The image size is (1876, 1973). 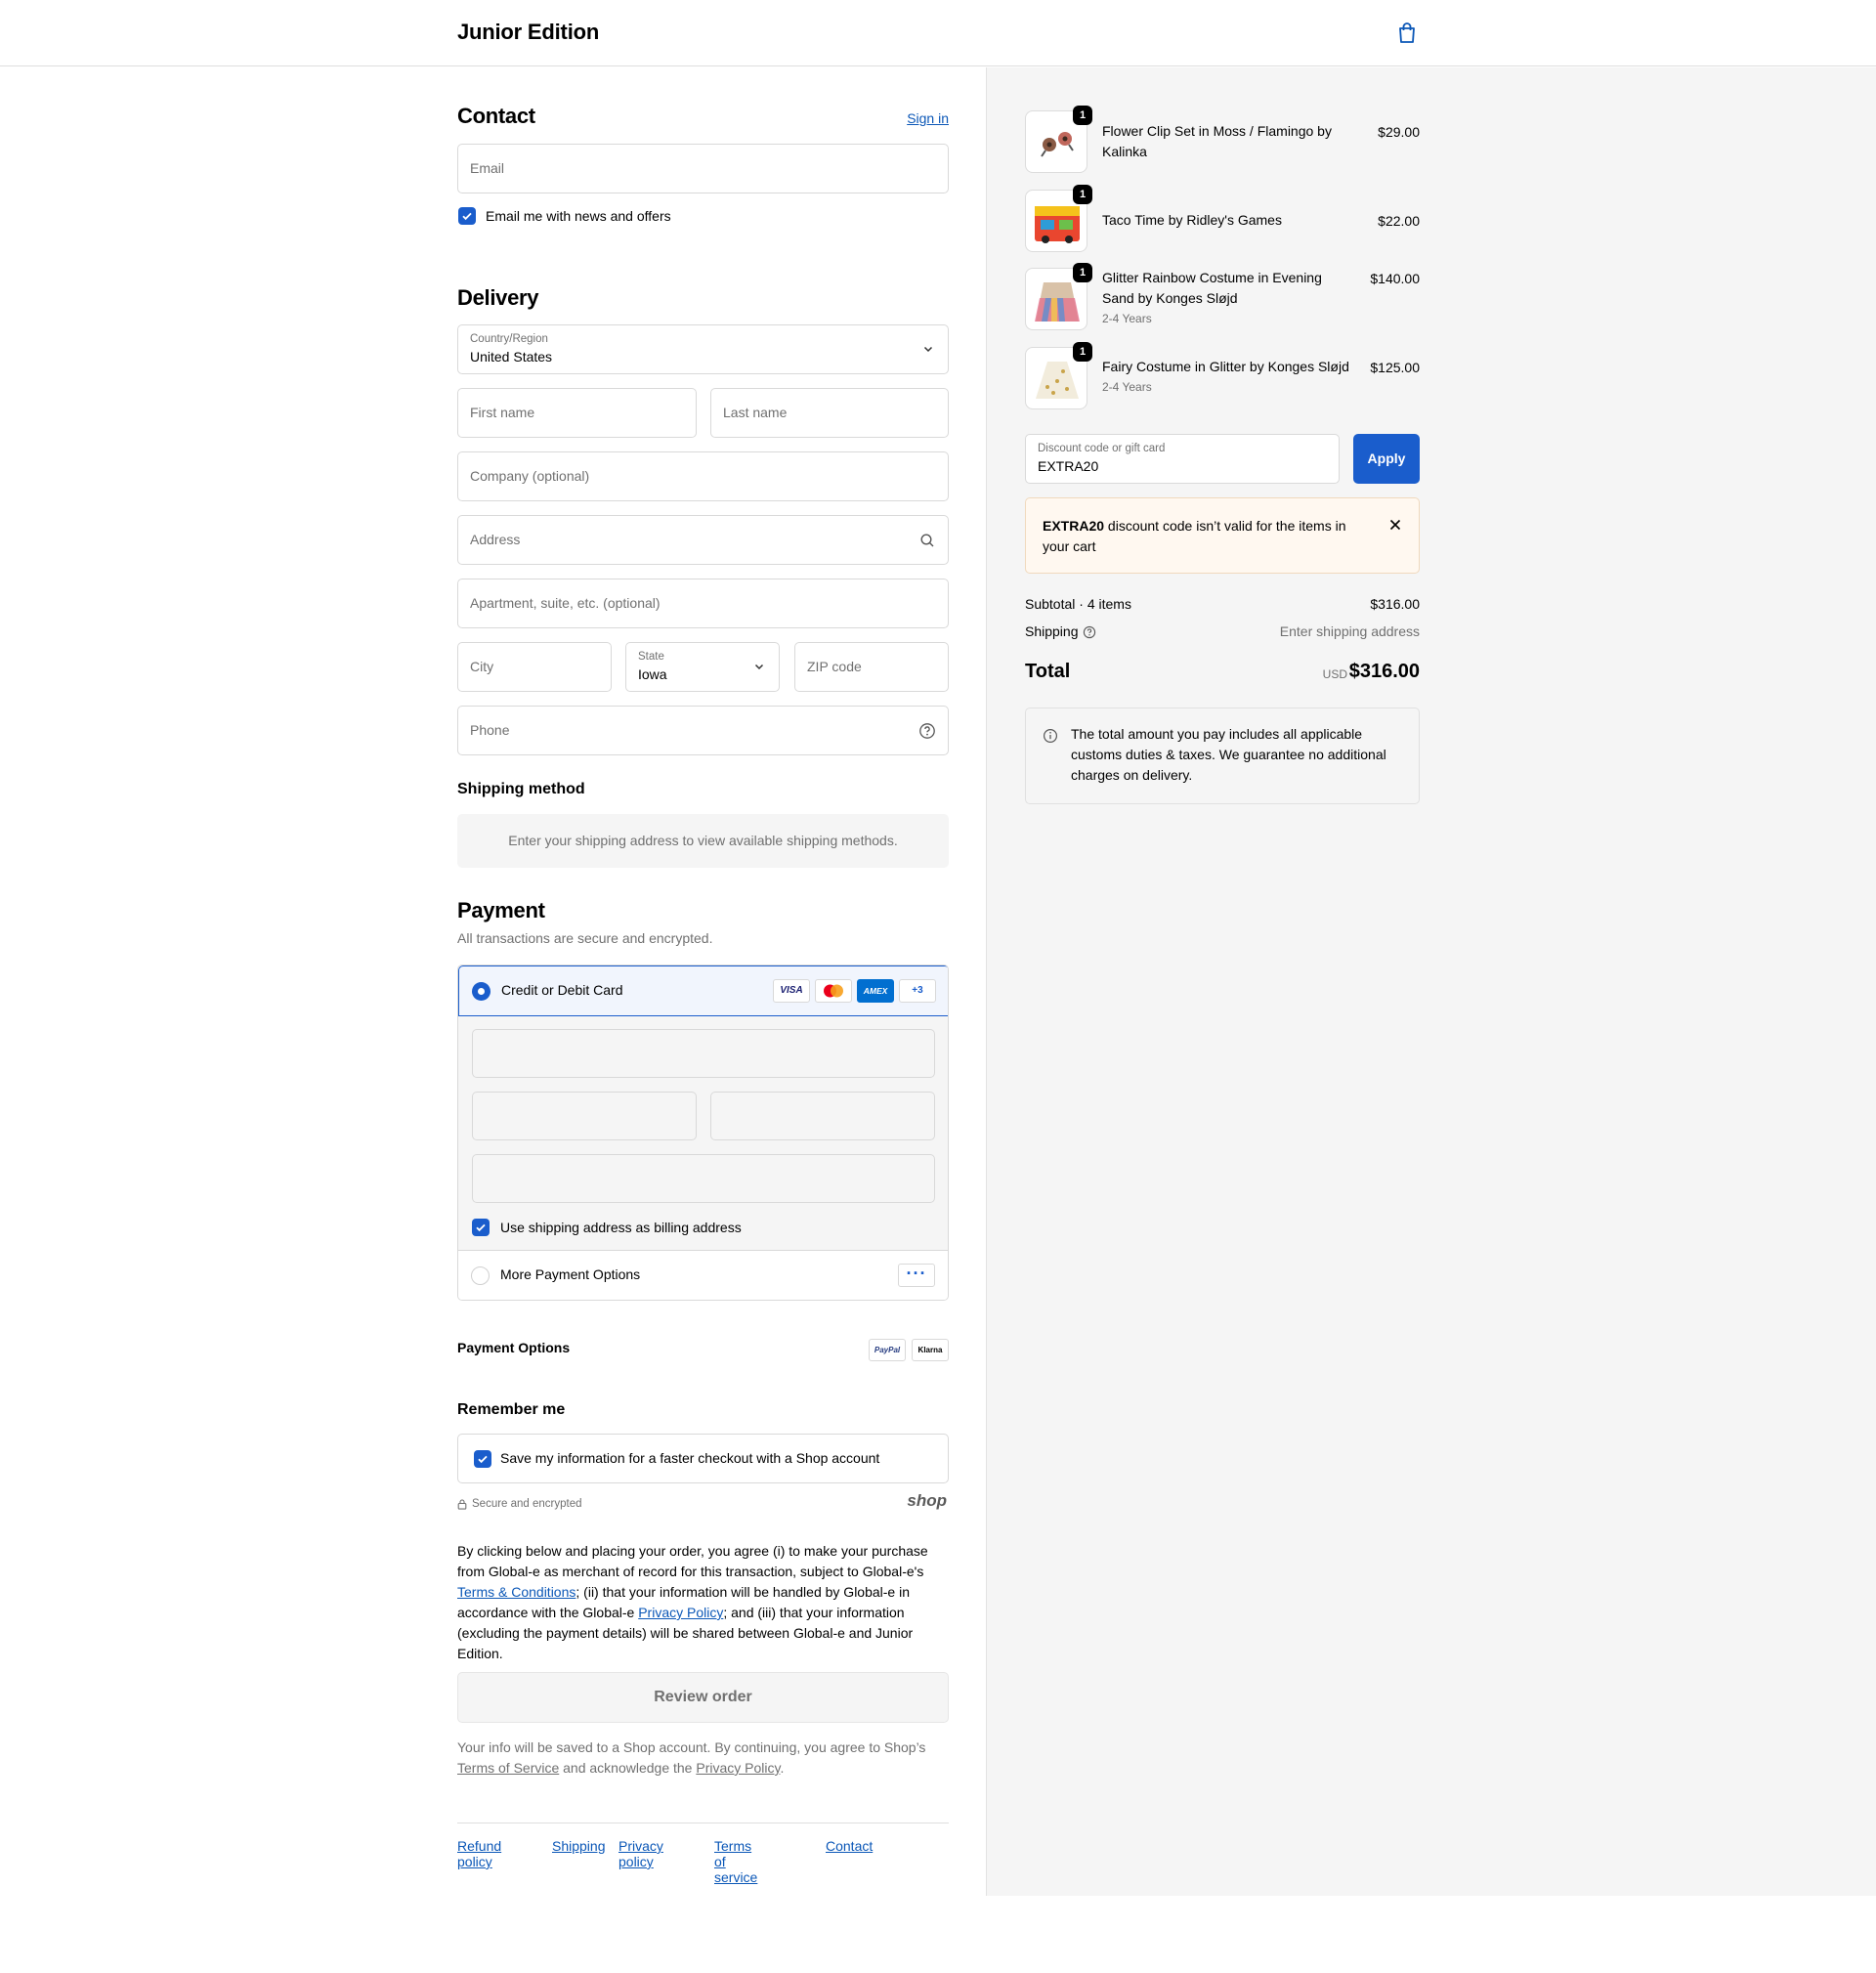 What do you see at coordinates (738, 1768) in the screenshot?
I see `shop-privacy-link: Privacy Policy` at bounding box center [738, 1768].